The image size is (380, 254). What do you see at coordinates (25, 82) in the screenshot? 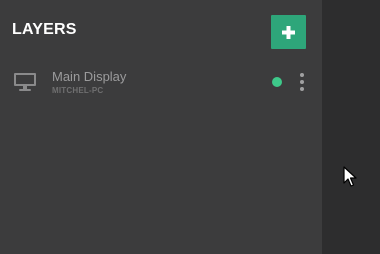
I see `monitor-icon` at bounding box center [25, 82].